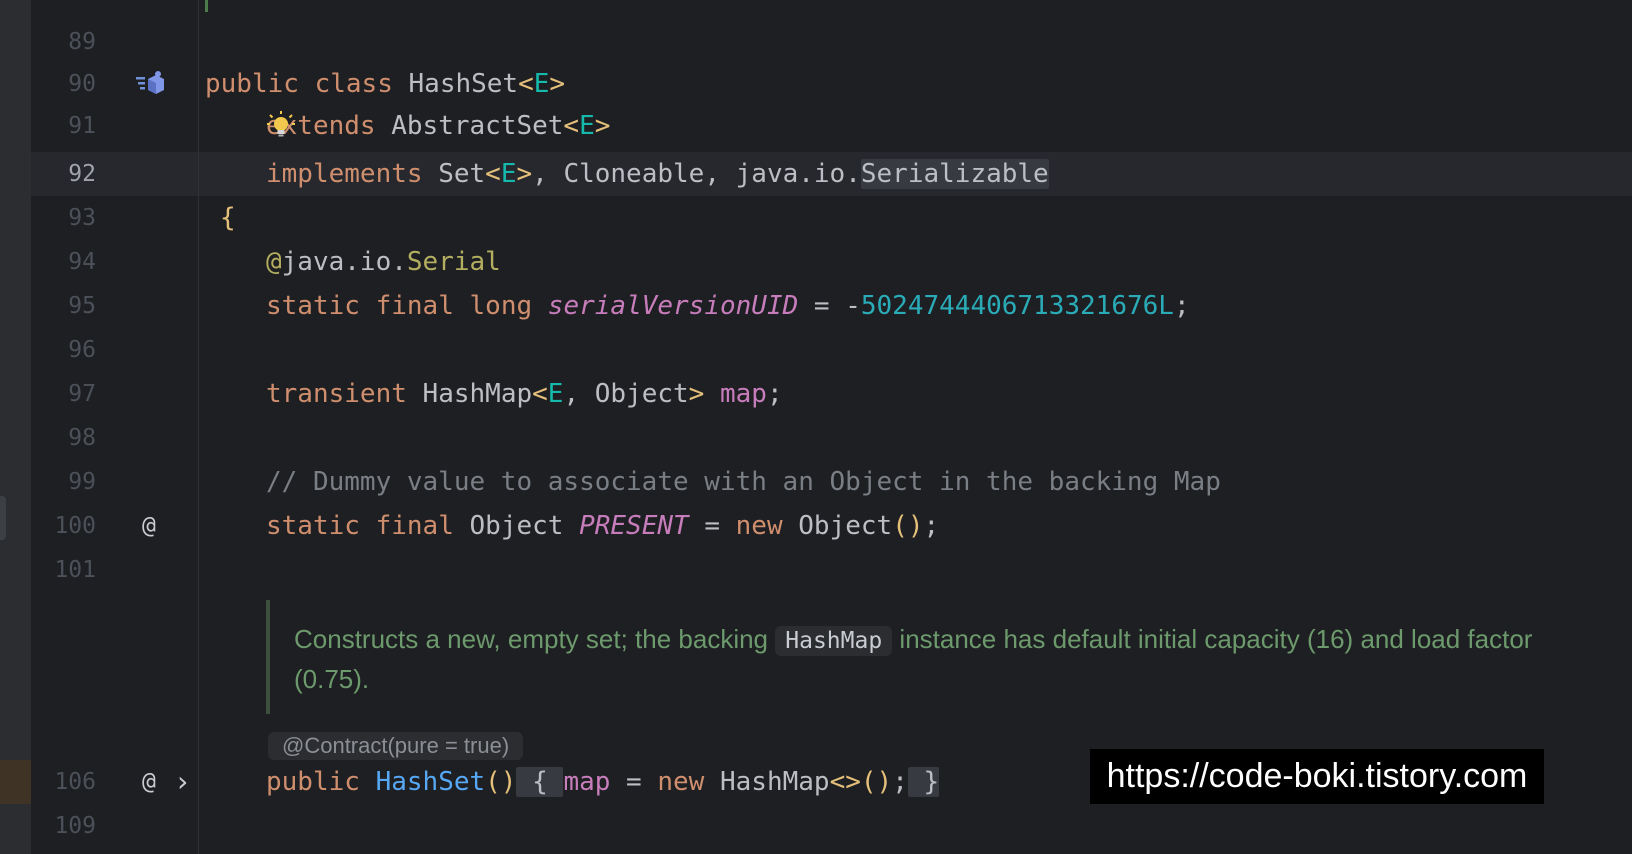  Describe the element at coordinates (816, 826) in the screenshot. I see `code-line-109: 109` at that location.